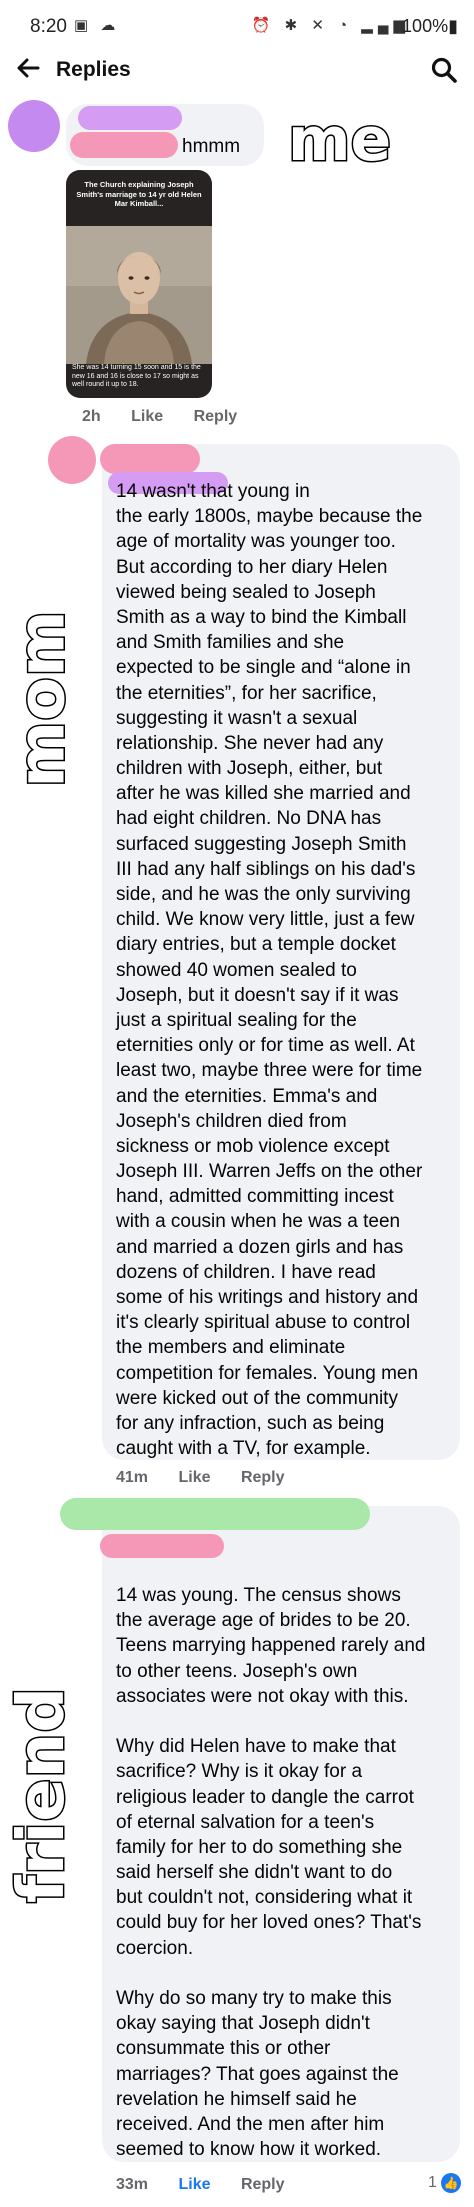 The image size is (474, 2207). What do you see at coordinates (265, 1046) in the screenshot?
I see `comment-line: eternities only or for time as well. At` at bounding box center [265, 1046].